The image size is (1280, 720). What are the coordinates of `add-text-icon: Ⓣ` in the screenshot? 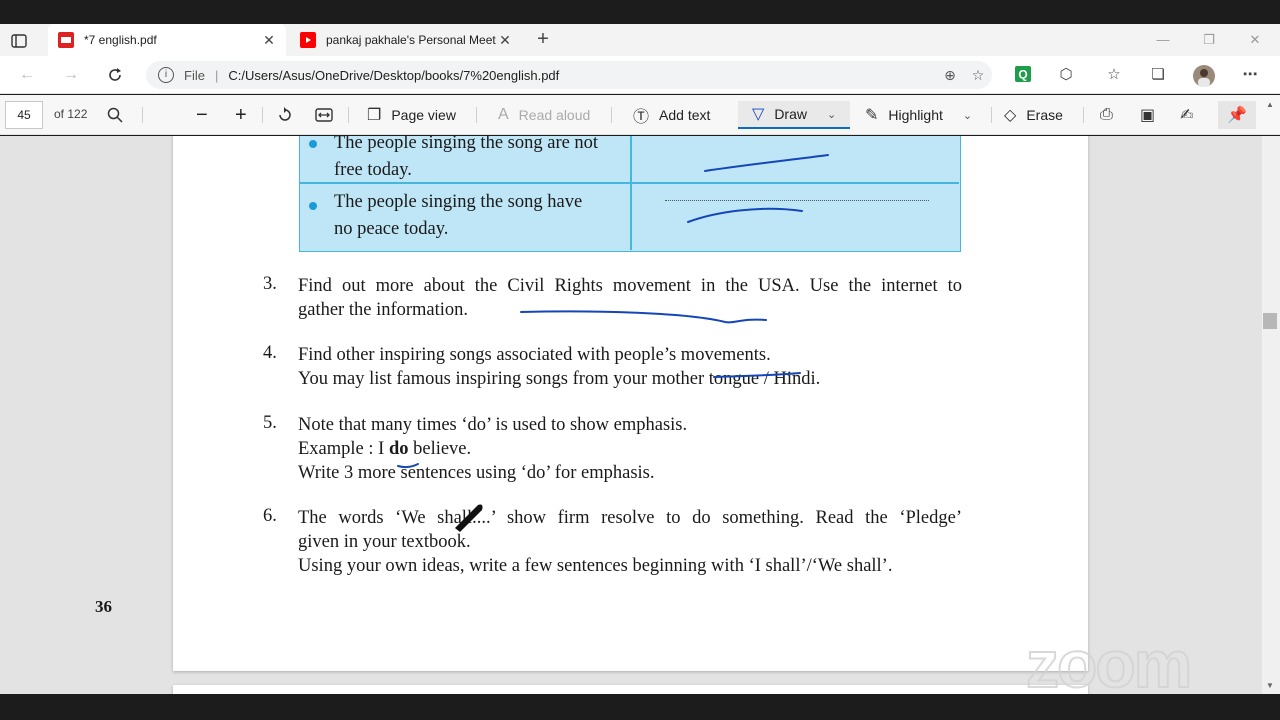 It's located at (641, 117).